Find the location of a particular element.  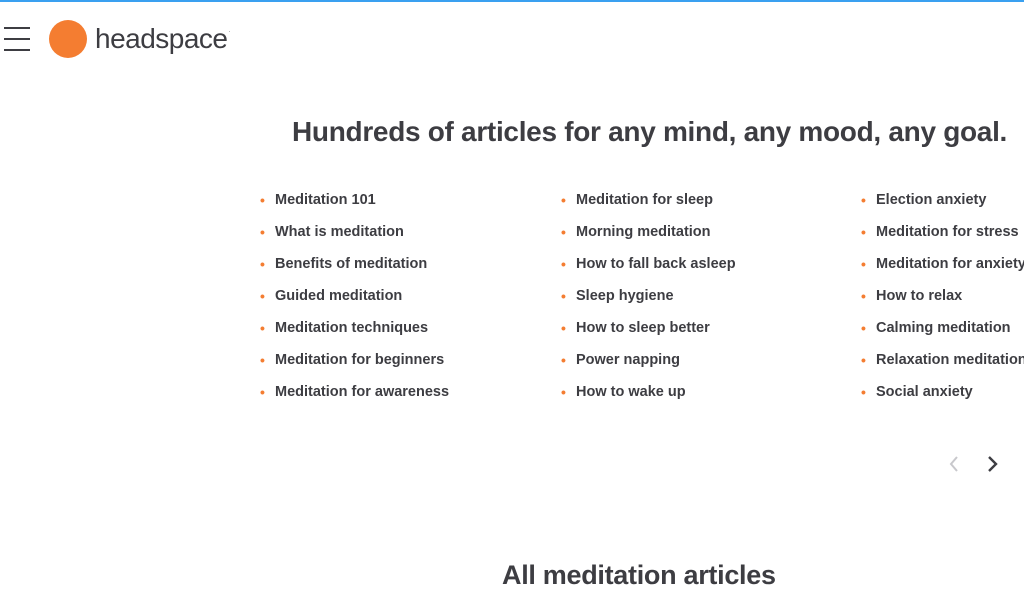

list-item: • Morning meditation is located at coordinates (648, 238).